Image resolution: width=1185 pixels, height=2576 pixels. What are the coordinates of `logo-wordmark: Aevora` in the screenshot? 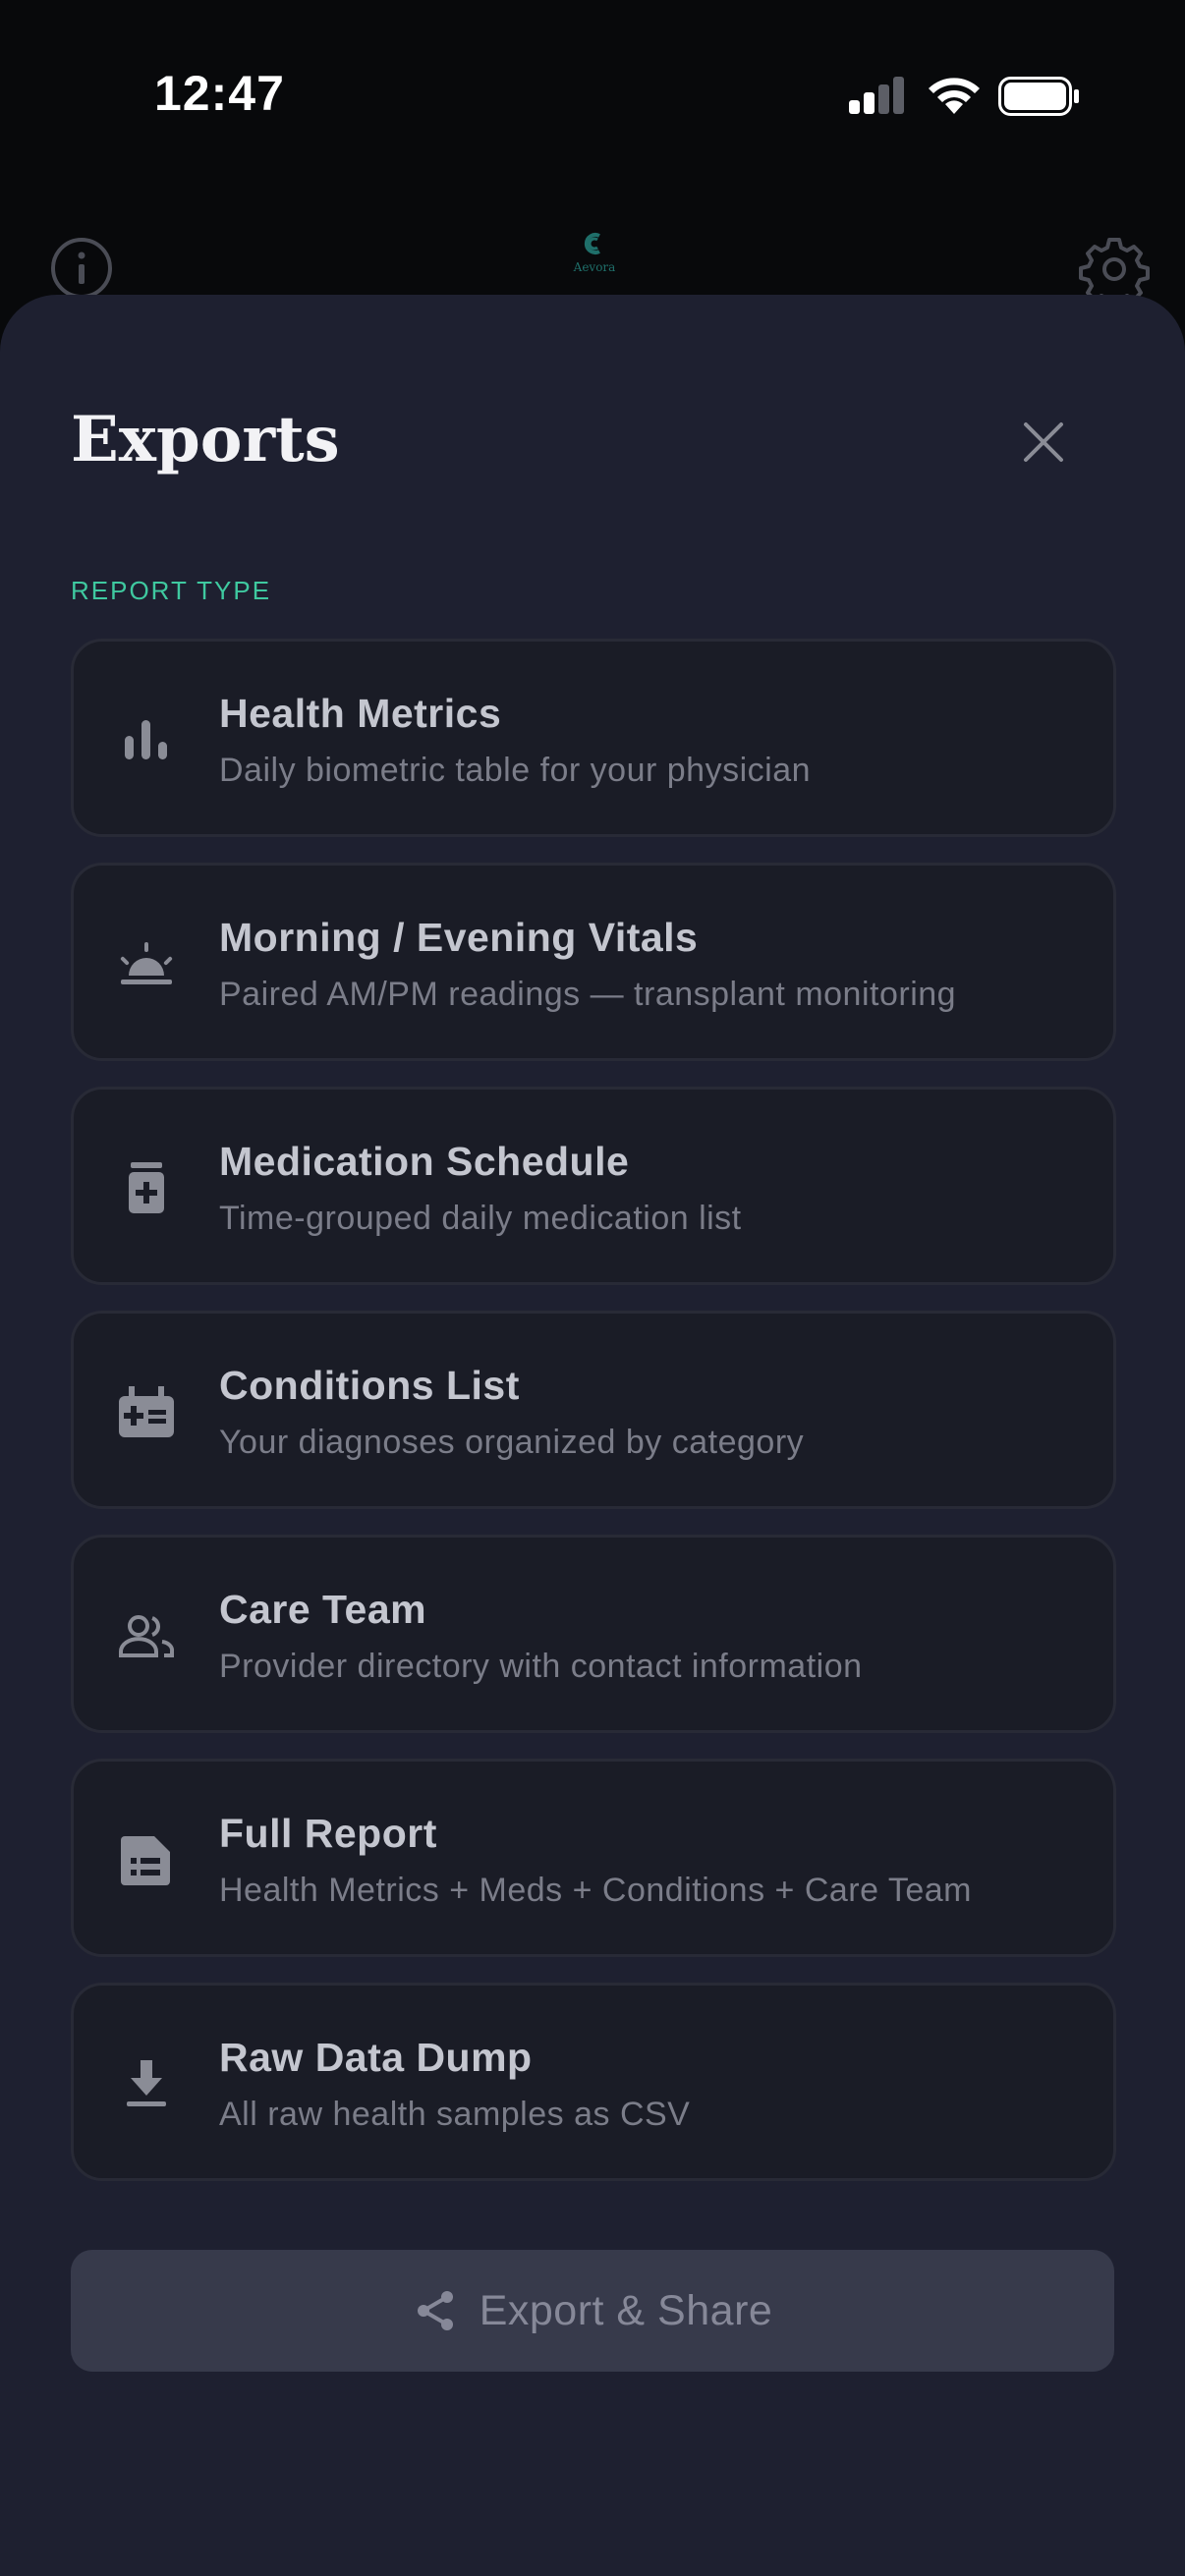 It's located at (594, 267).